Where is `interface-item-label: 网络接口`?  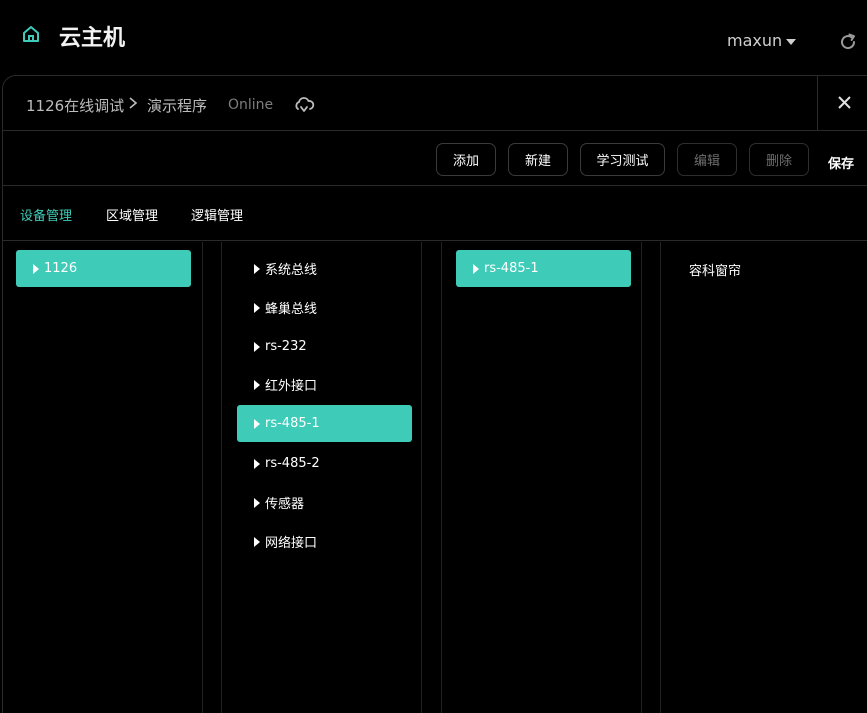
interface-item-label: 网络接口 is located at coordinates (291, 543).